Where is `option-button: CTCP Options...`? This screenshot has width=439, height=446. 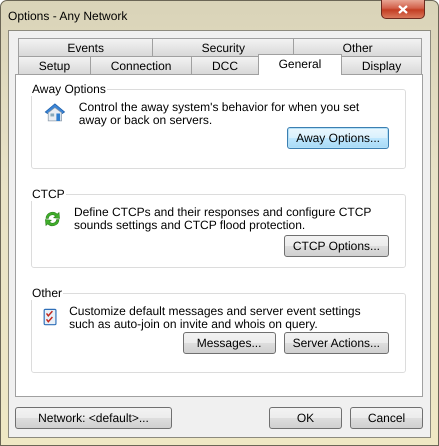 option-button: CTCP Options... is located at coordinates (336, 246).